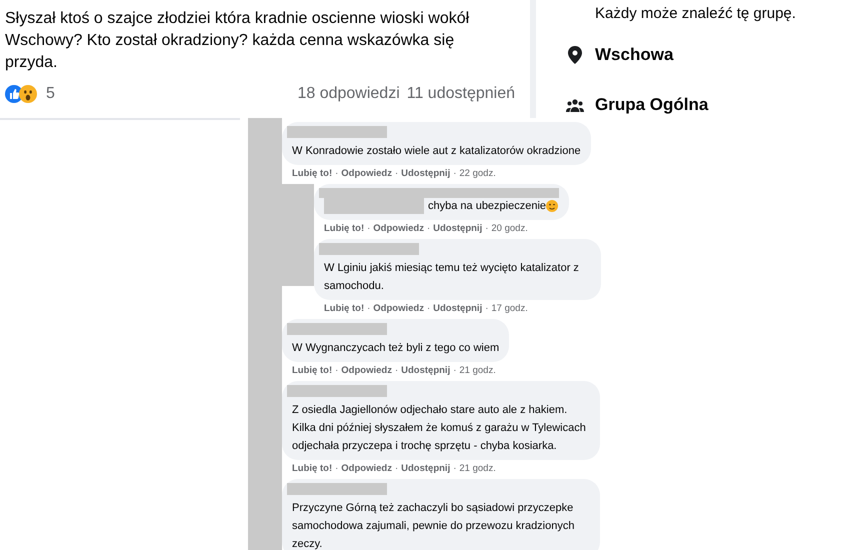 This screenshot has height=550, width=850. What do you see at coordinates (575, 105) in the screenshot?
I see `group-people-icon` at bounding box center [575, 105].